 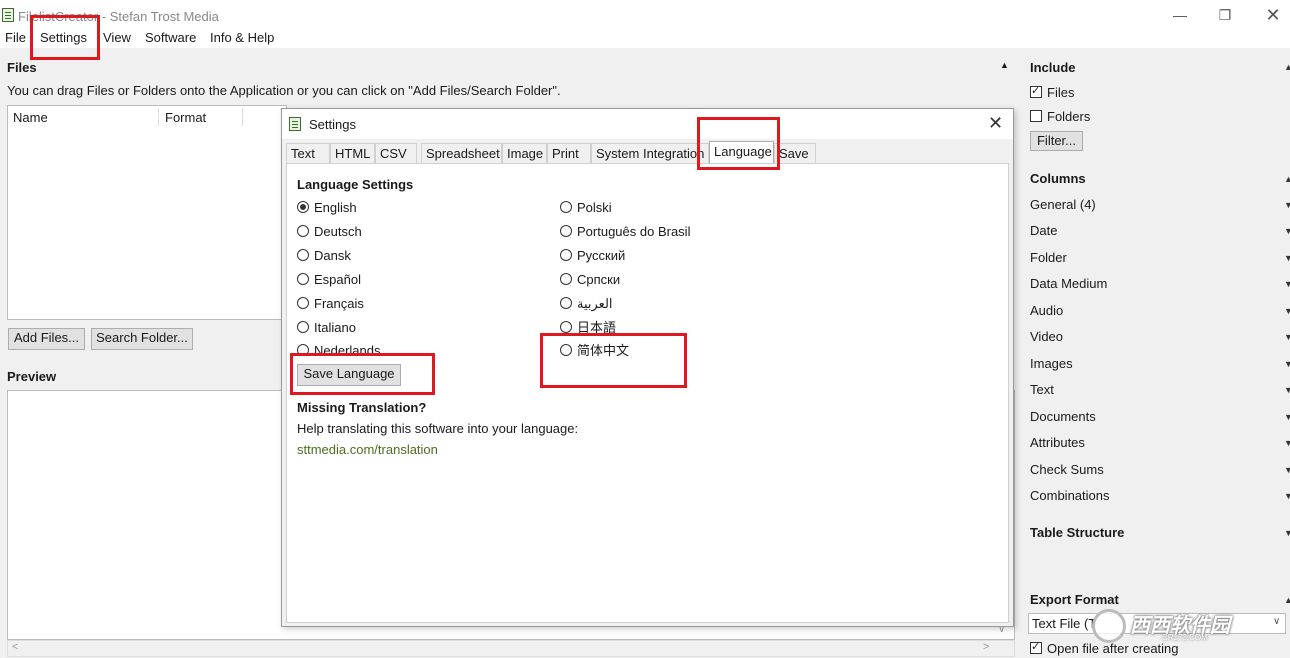 What do you see at coordinates (15, 647) in the screenshot?
I see `scroll-left-icon: <` at bounding box center [15, 647].